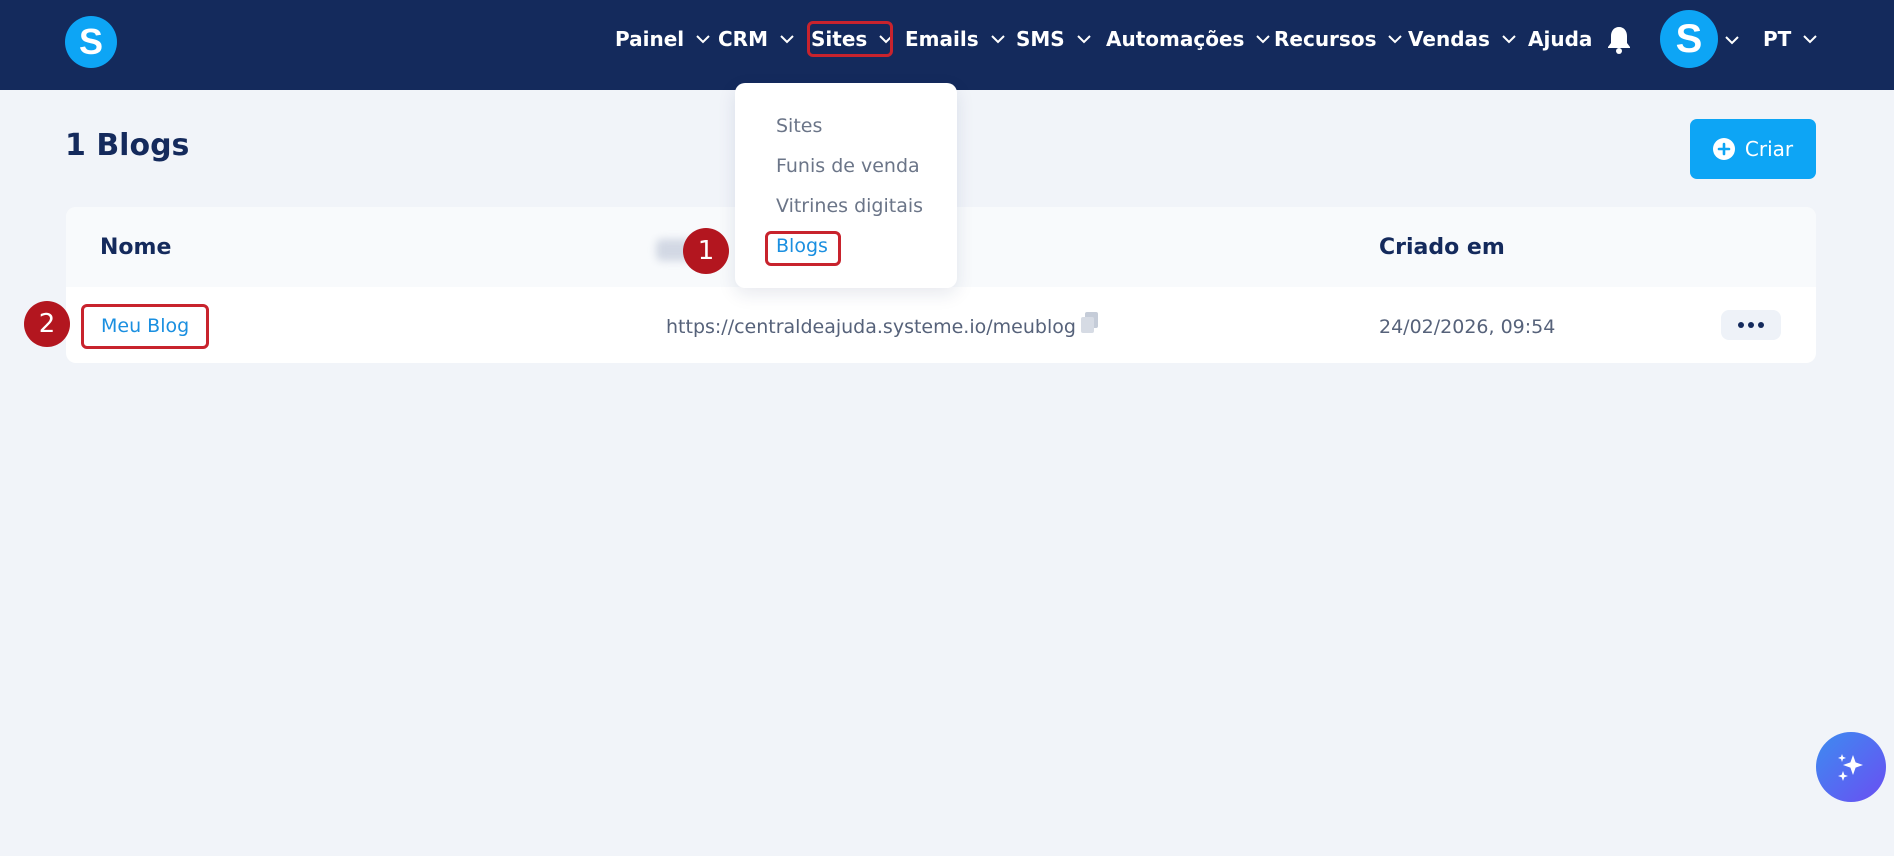 The height and width of the screenshot is (856, 1894). I want to click on sites-highlight-box, so click(850, 39).